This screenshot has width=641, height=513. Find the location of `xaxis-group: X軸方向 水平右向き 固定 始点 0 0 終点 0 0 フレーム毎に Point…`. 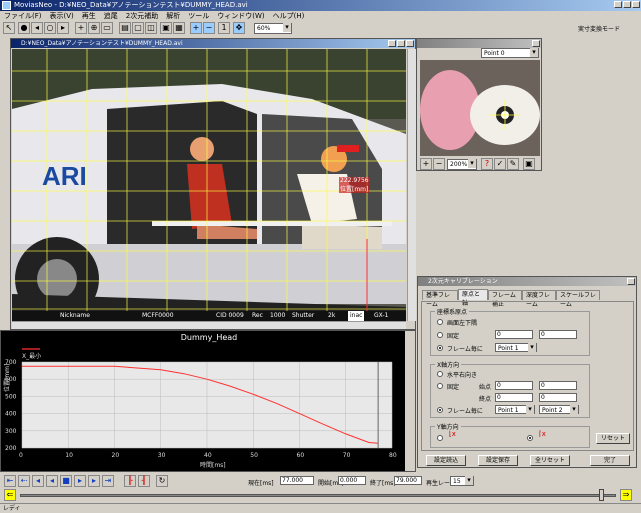

xaxis-group: X軸方向 水平右向き 固定 始点 0 0 終点 0 0 フレーム毎に Point… is located at coordinates (510, 389).